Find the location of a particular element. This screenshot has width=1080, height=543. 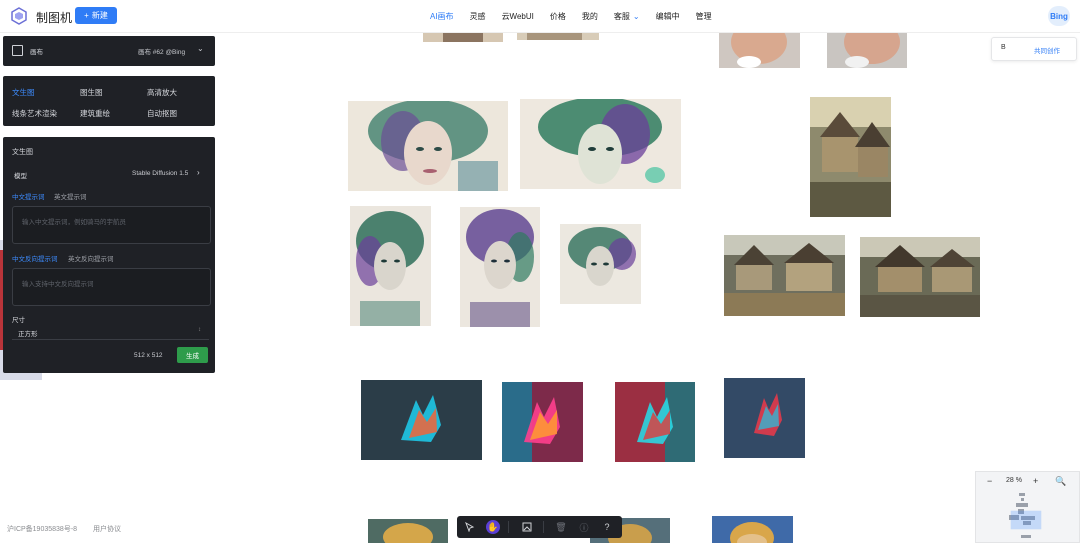

nav-item-editing: 编辑中 is located at coordinates (668, 16).